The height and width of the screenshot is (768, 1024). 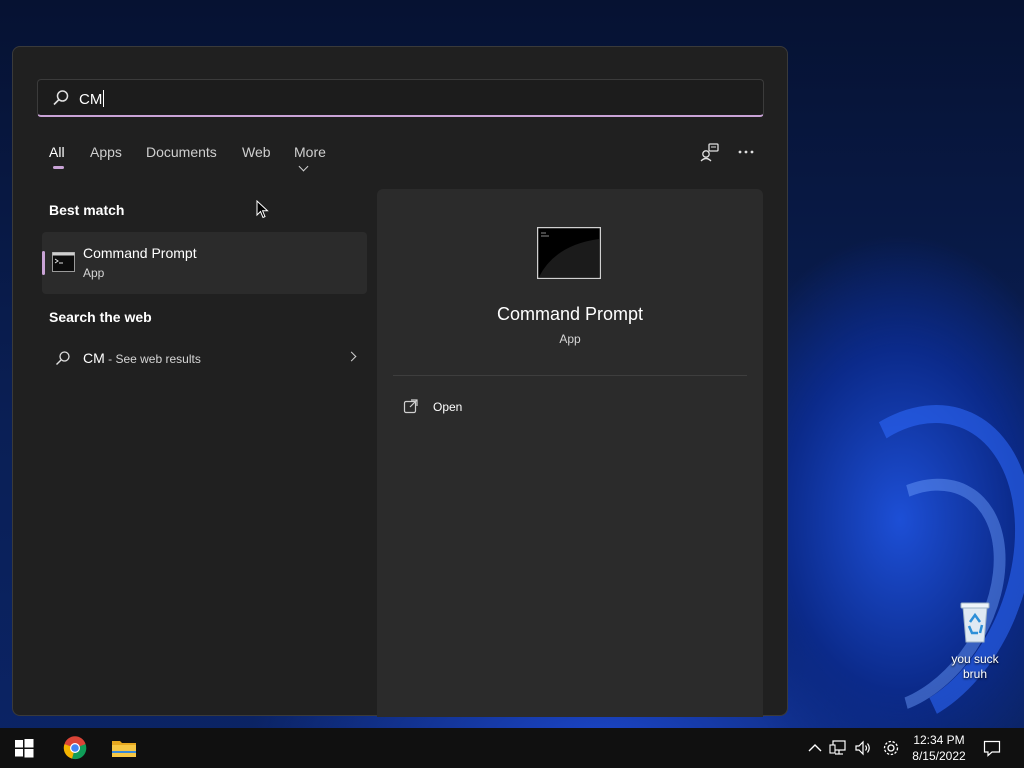 I want to click on tab-all: All, so click(x=57, y=152).